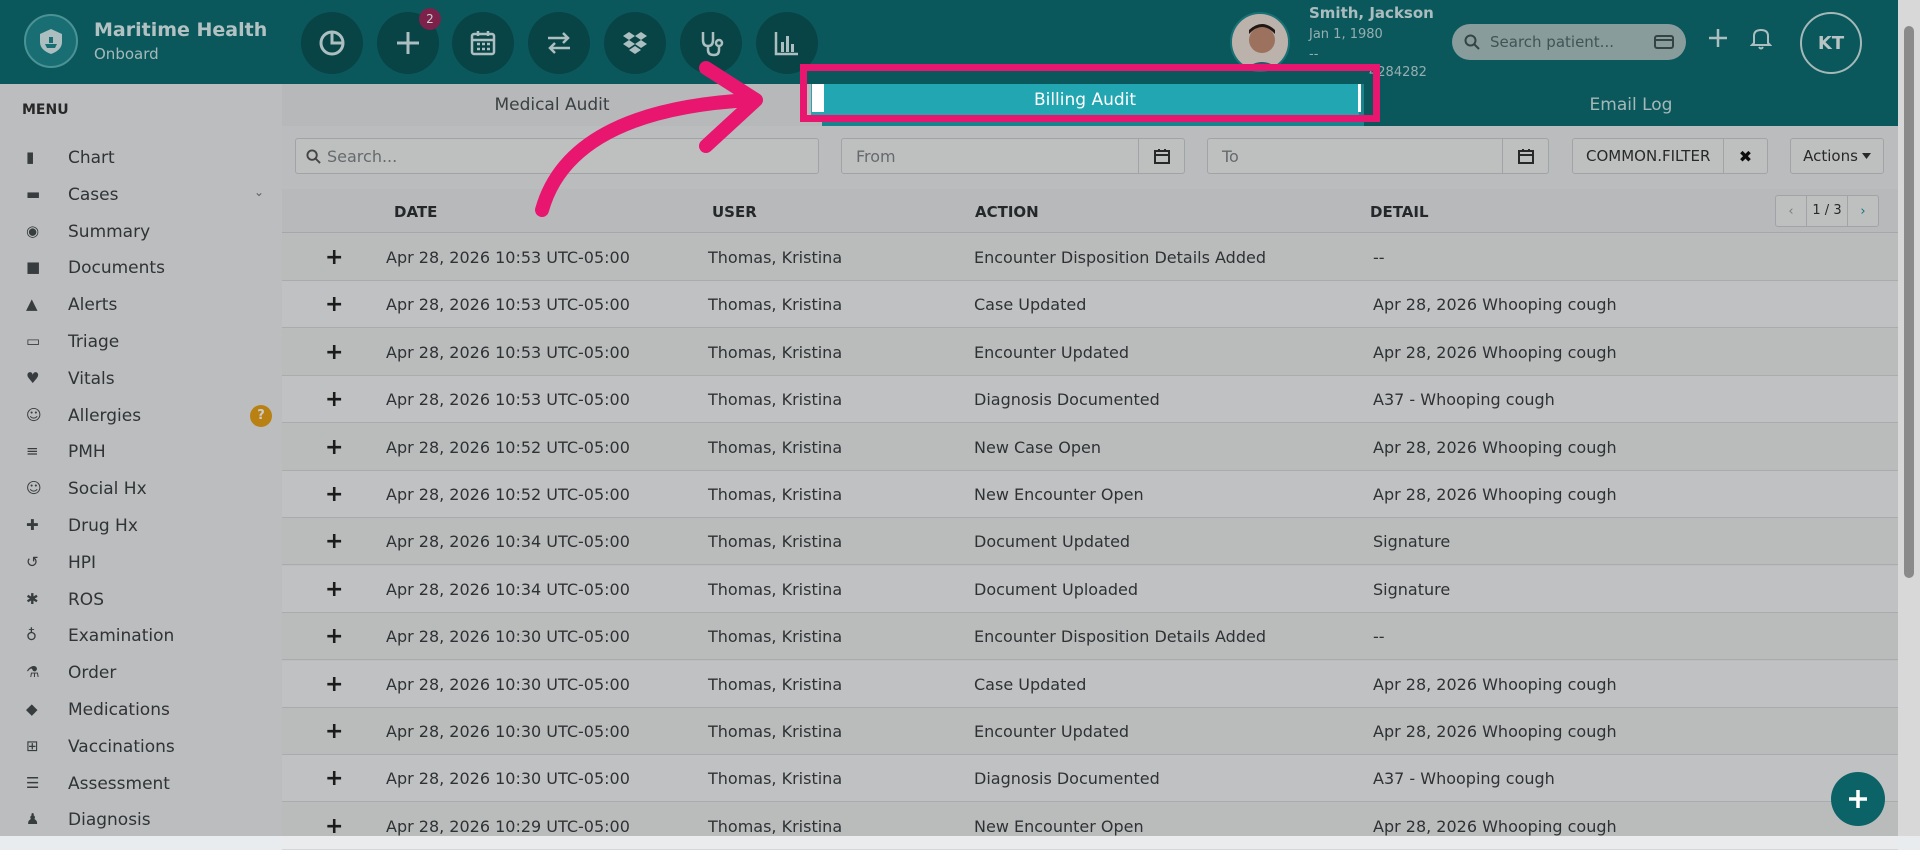 The width and height of the screenshot is (1920, 850). Describe the element at coordinates (141, 195) in the screenshot. I see `sidebar-item-cases: ▬ Cases ⌄` at that location.